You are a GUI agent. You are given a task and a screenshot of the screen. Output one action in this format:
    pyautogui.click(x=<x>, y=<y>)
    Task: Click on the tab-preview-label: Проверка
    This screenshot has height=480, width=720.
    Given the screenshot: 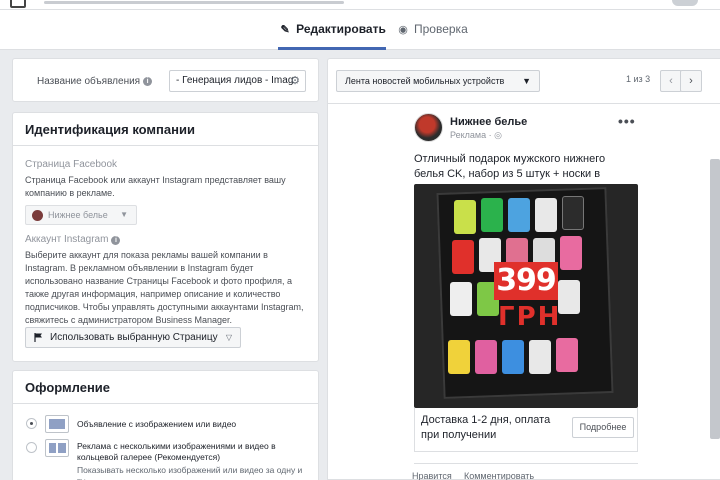 What is the action you would take?
    pyautogui.click(x=441, y=29)
    